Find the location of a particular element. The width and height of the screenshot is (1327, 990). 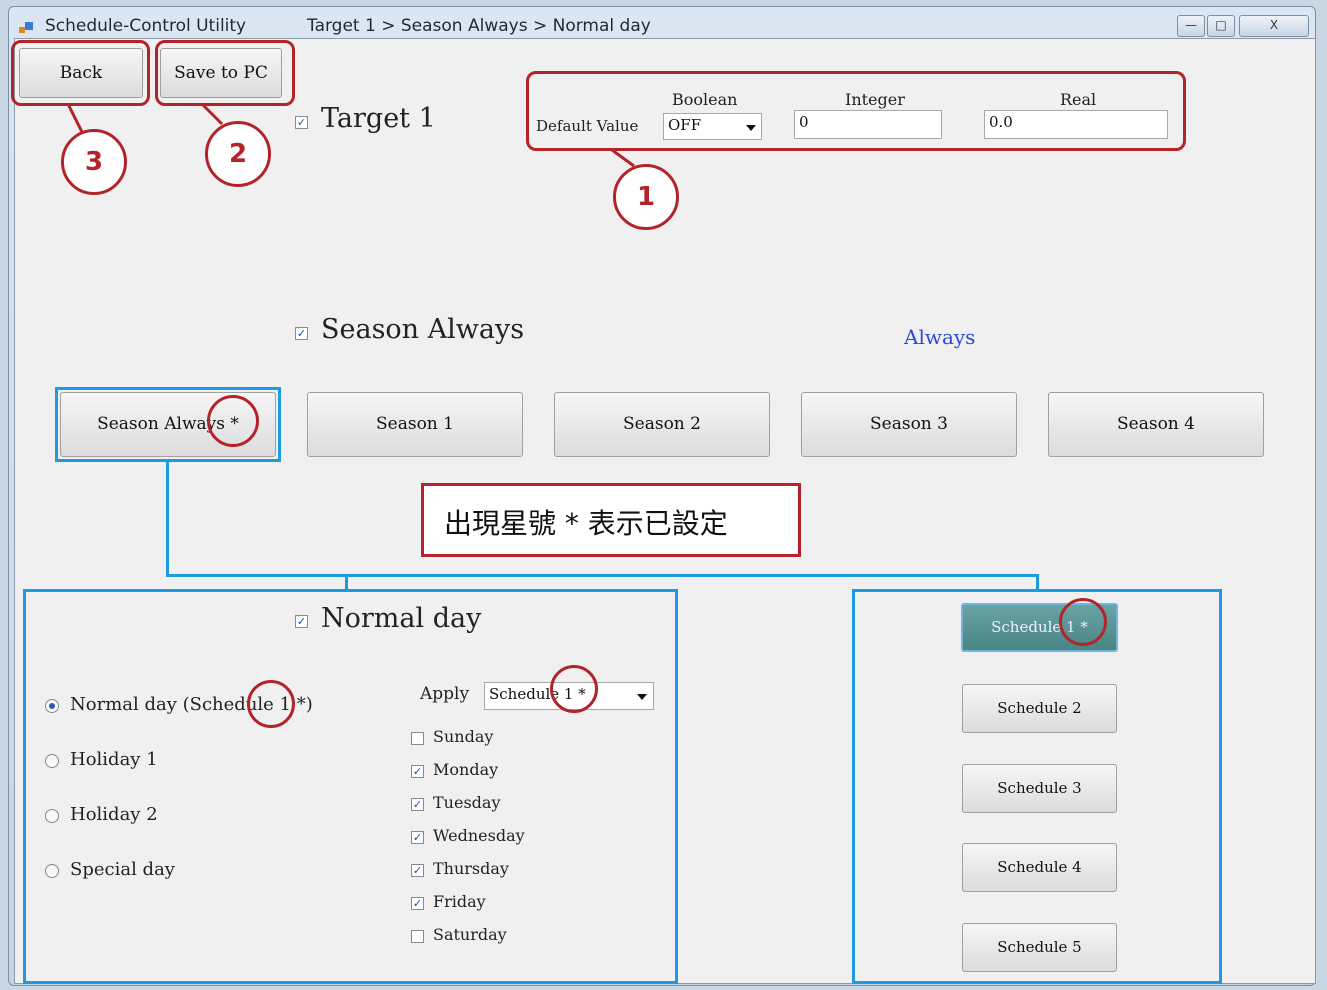

annotation-pointer-lines is located at coordinates (350, 135).